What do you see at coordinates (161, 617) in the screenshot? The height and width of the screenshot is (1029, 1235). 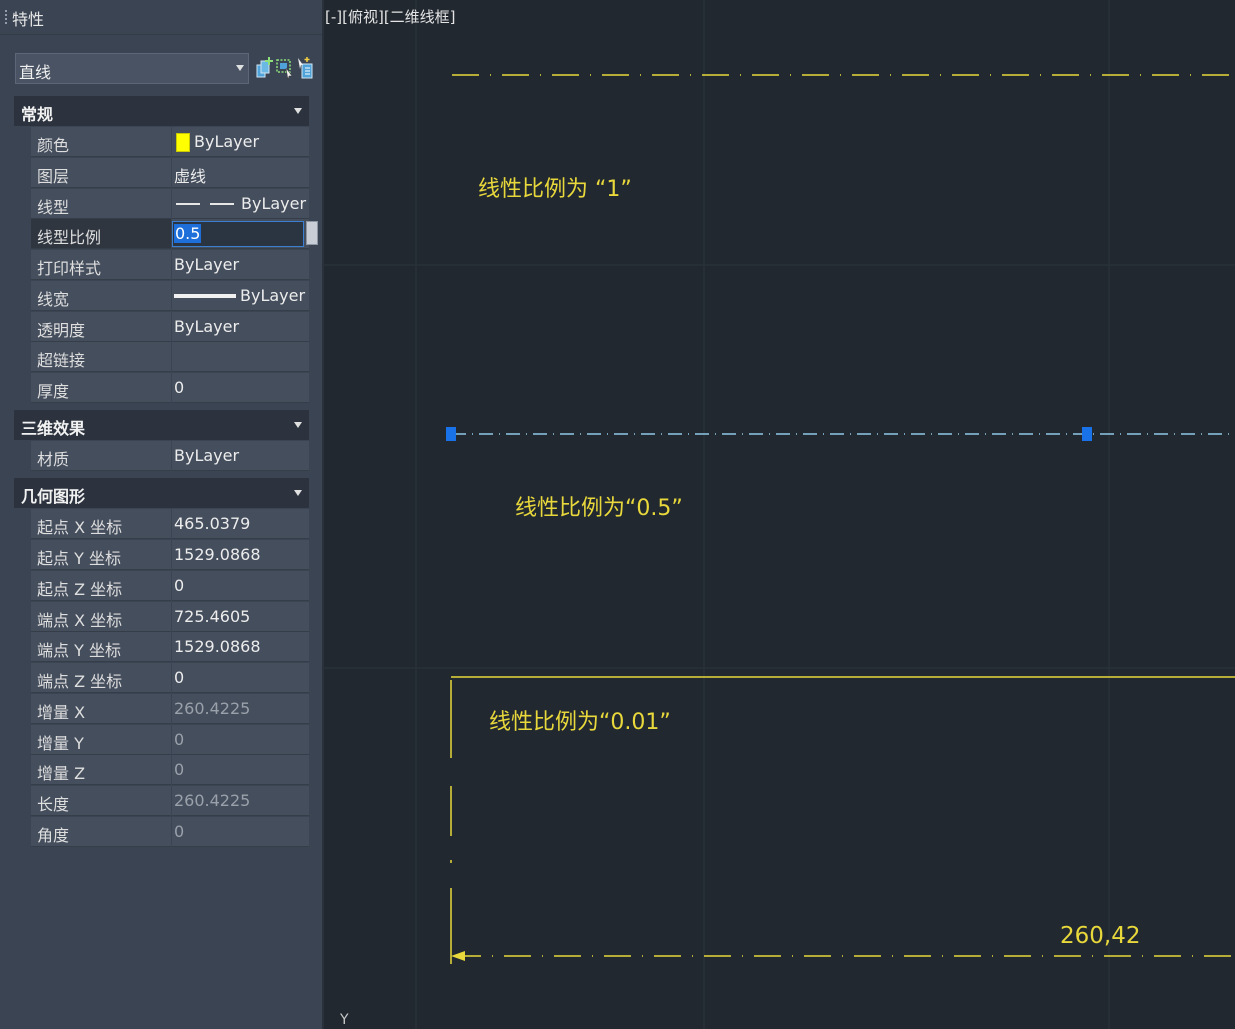 I see `prop-row-end-x: 端点 X 坐标 725.4605` at bounding box center [161, 617].